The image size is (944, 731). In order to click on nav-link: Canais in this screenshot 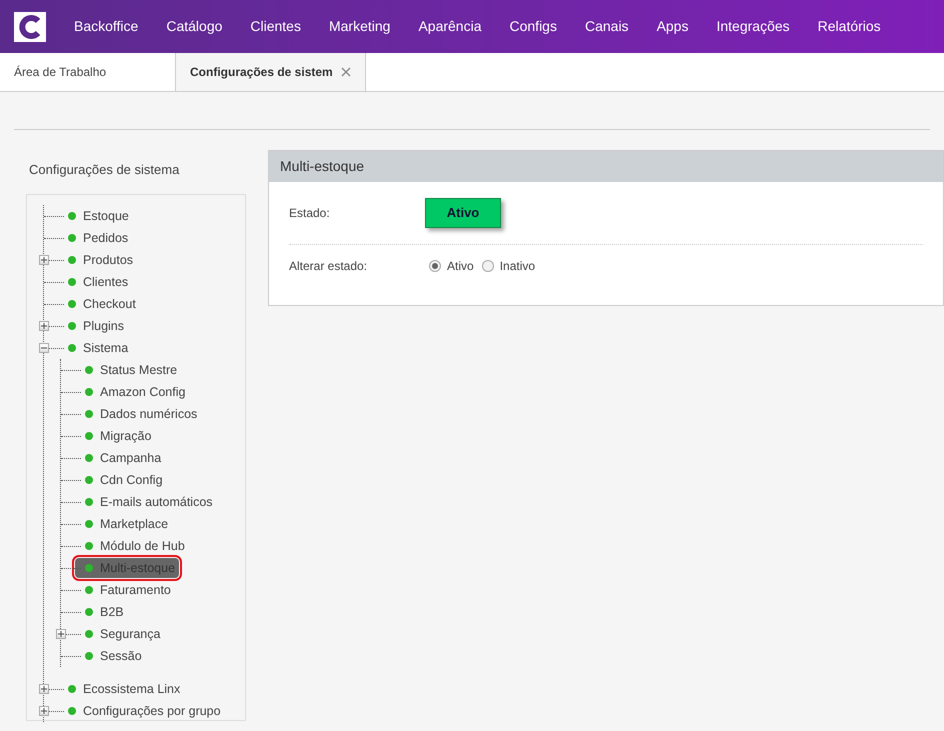, I will do `click(606, 26)`.